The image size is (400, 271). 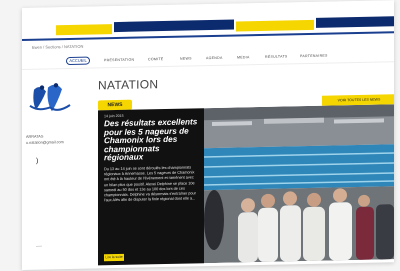 What do you see at coordinates (57, 47) in the screenshot?
I see `breadcrumb: Ewen / Sections / NATATION` at bounding box center [57, 47].